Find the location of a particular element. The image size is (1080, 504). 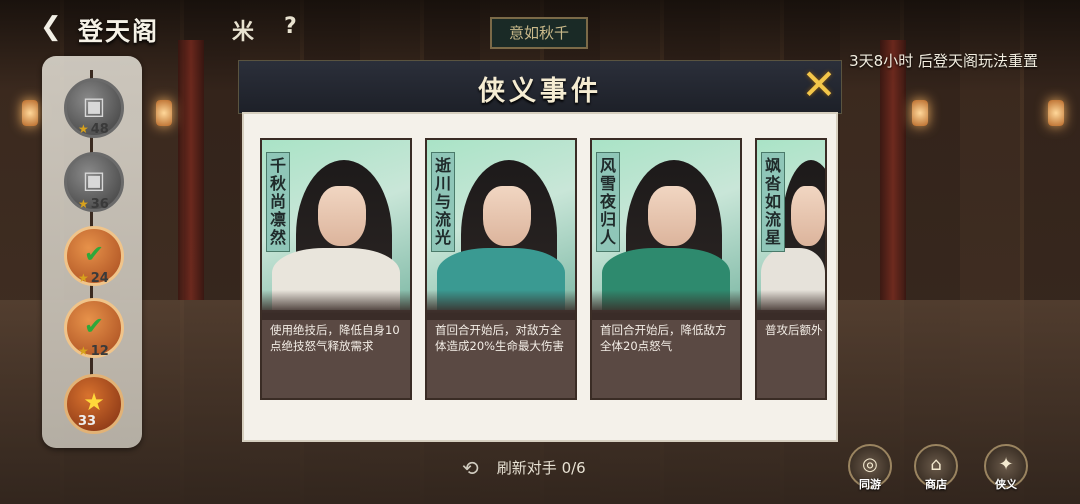

node-stars: ★ 12 is located at coordinates (93, 351).